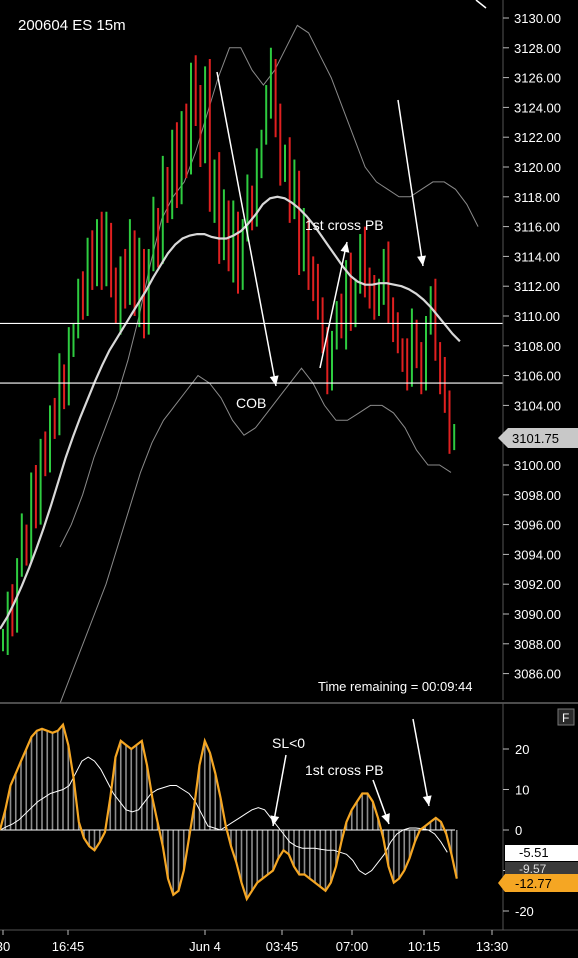  Describe the element at coordinates (524, 911) in the screenshot. I see `indicator-tick-label: -20` at that location.